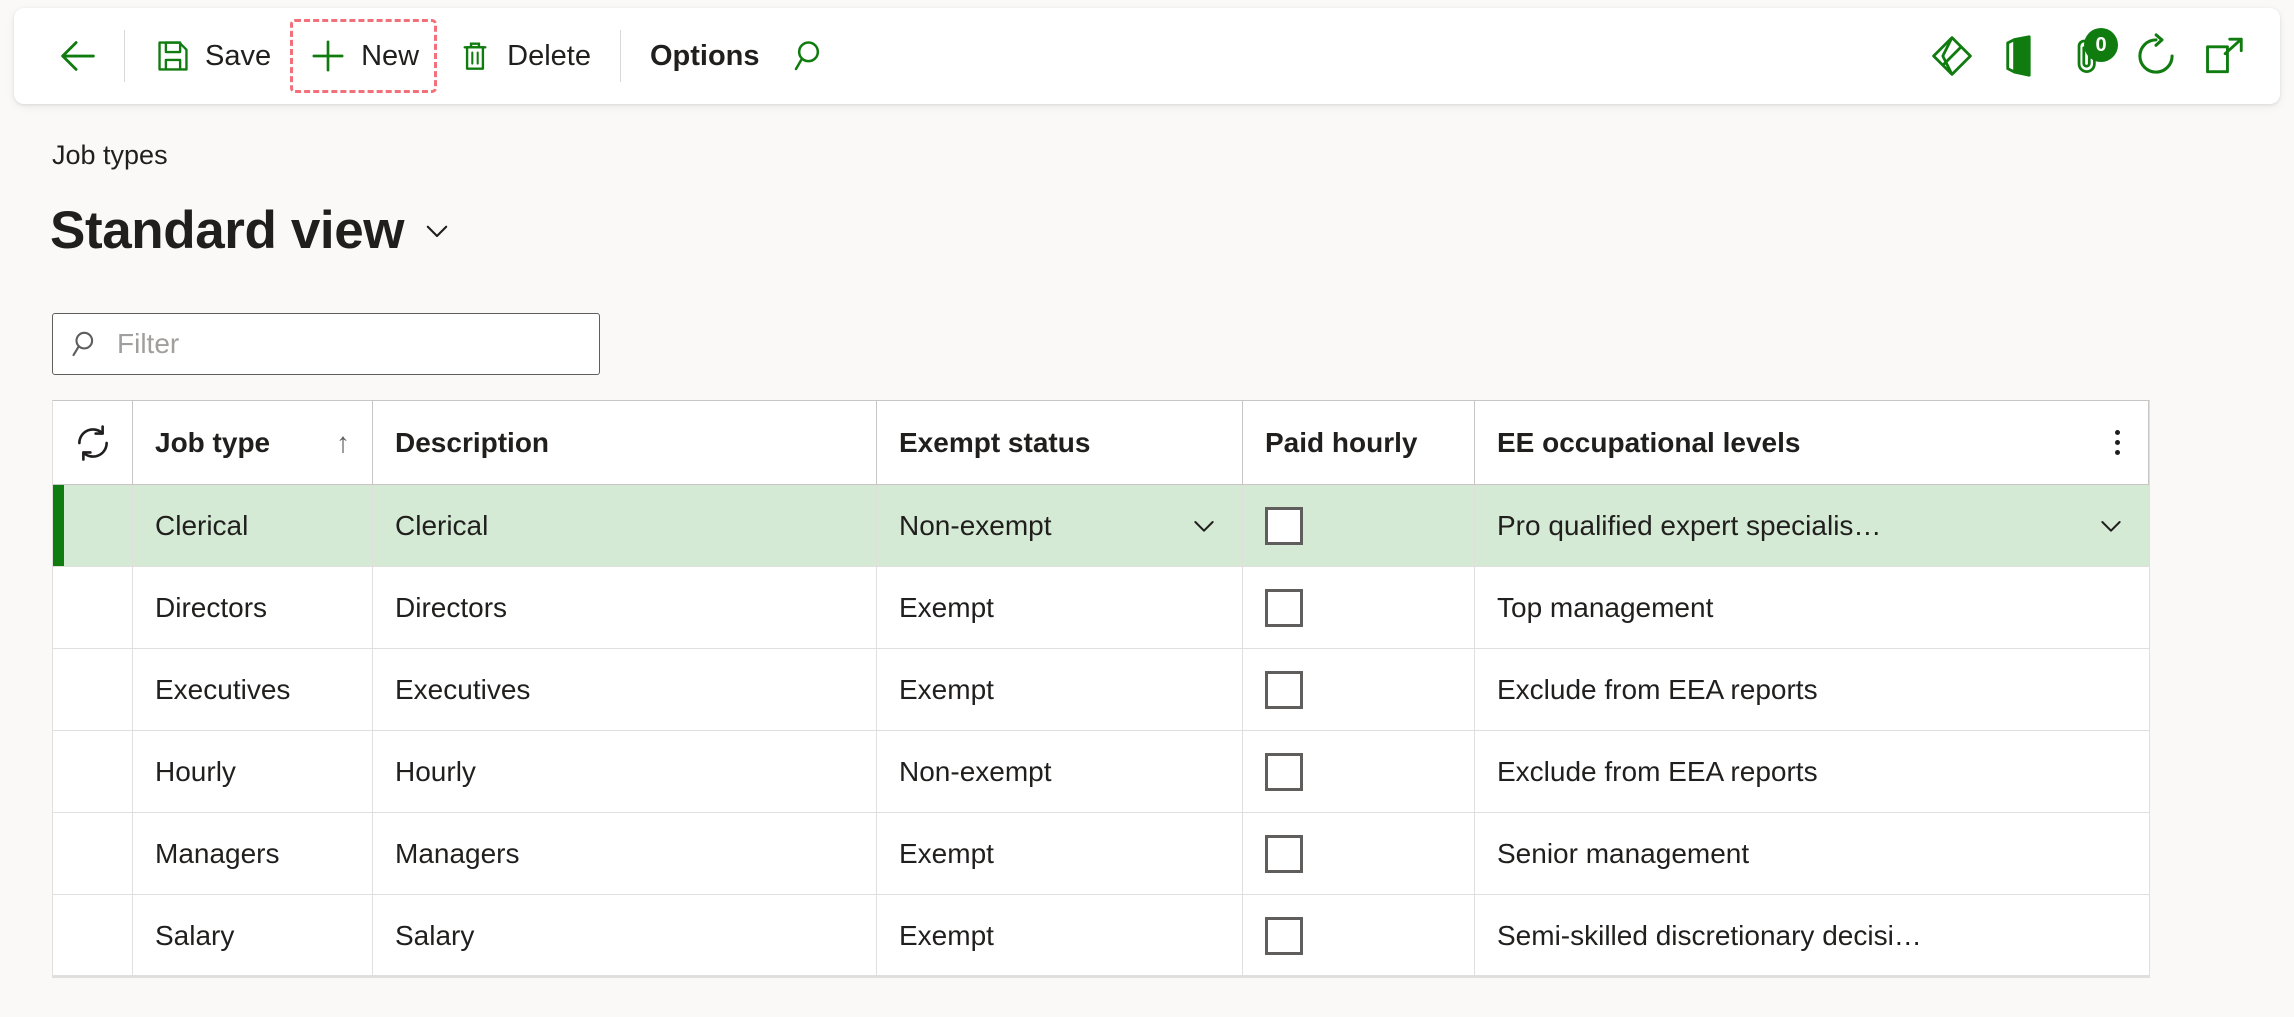 The height and width of the screenshot is (1017, 2294). I want to click on delete-button-label: Delete, so click(549, 55).